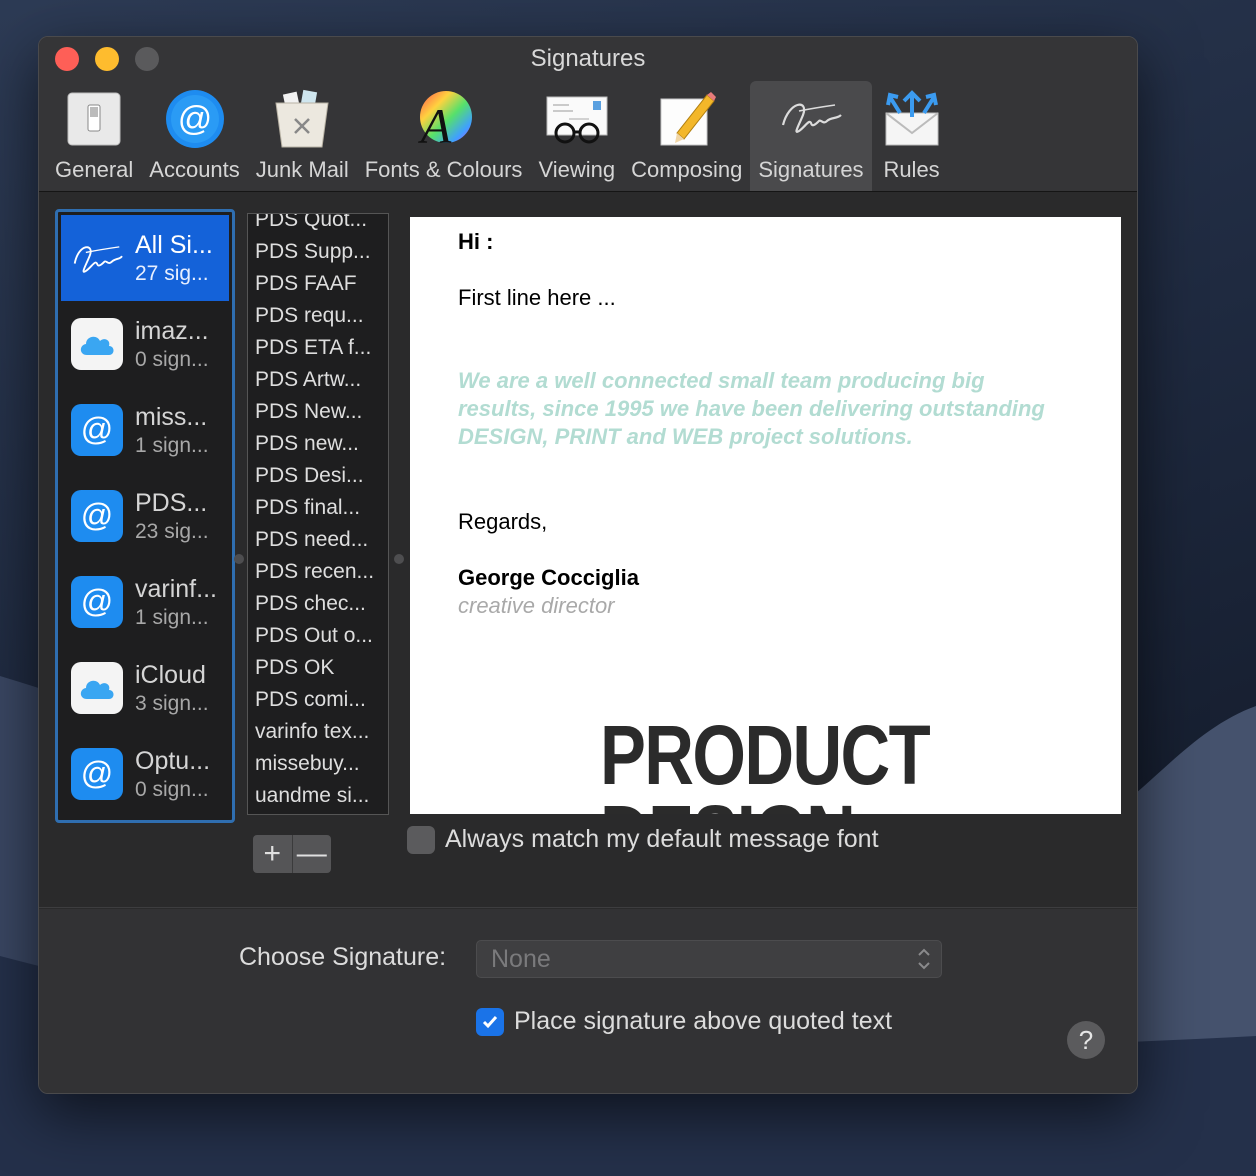 The height and width of the screenshot is (1176, 1256). What do you see at coordinates (170, 674) in the screenshot?
I see `account-name: iCloud` at bounding box center [170, 674].